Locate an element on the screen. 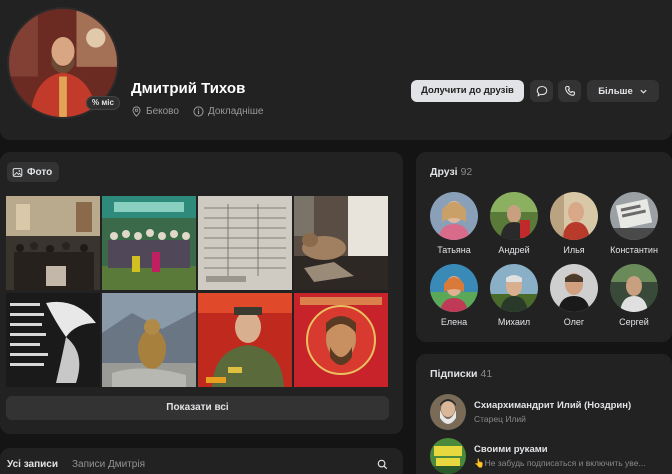  friends-title-label: Друзі is located at coordinates (444, 172).